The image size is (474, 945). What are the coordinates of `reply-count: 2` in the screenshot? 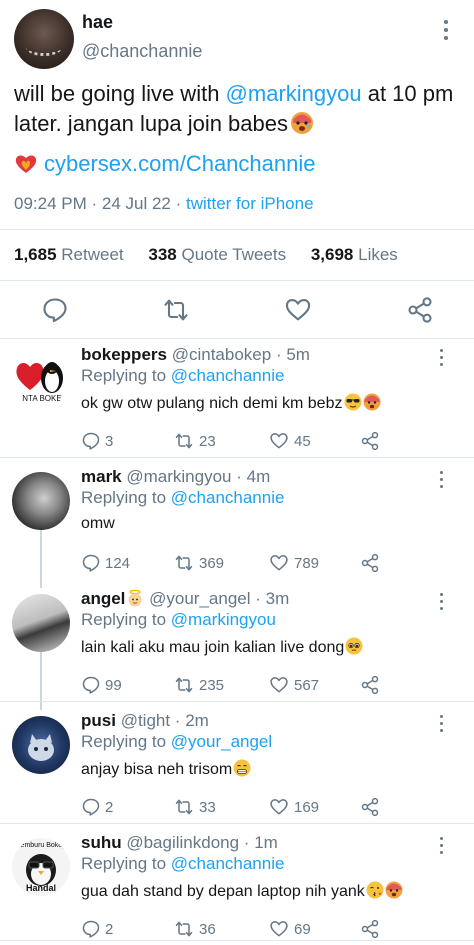 It's located at (109, 929).